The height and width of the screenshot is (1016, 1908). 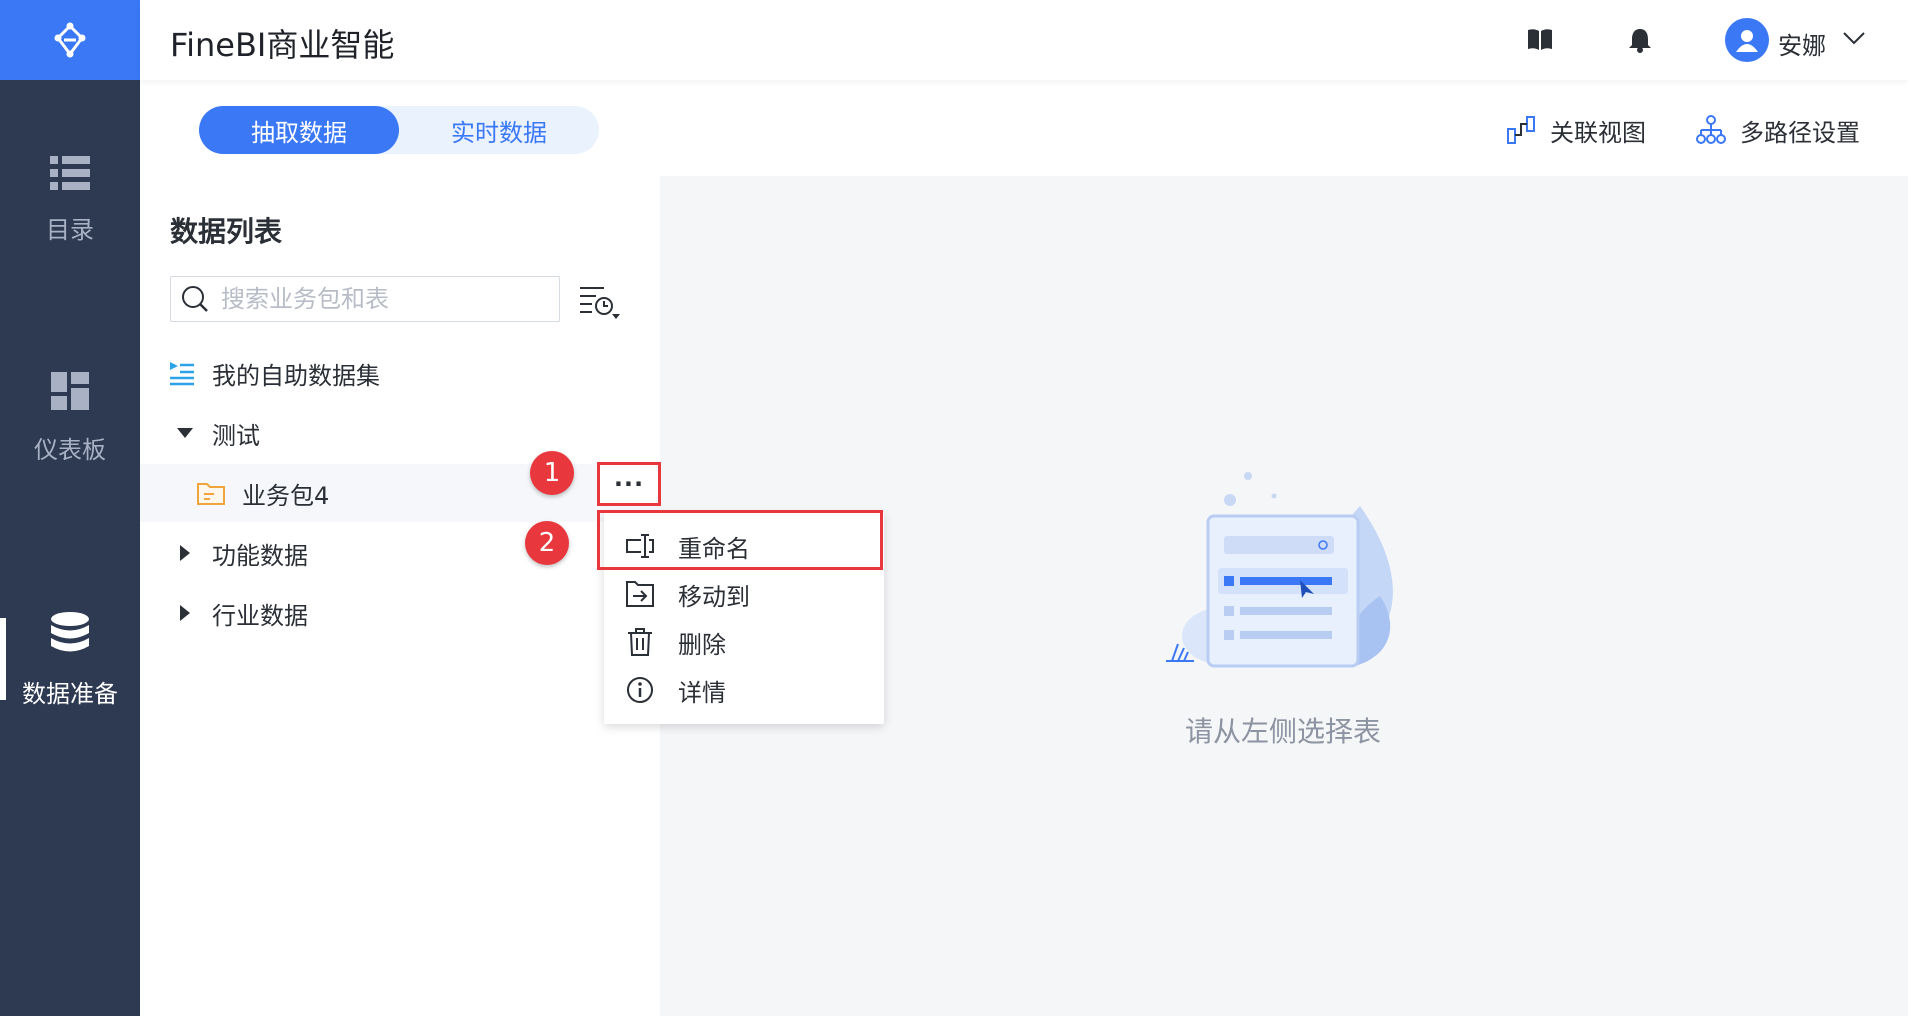 What do you see at coordinates (640, 642) in the screenshot?
I see `trash-icon` at bounding box center [640, 642].